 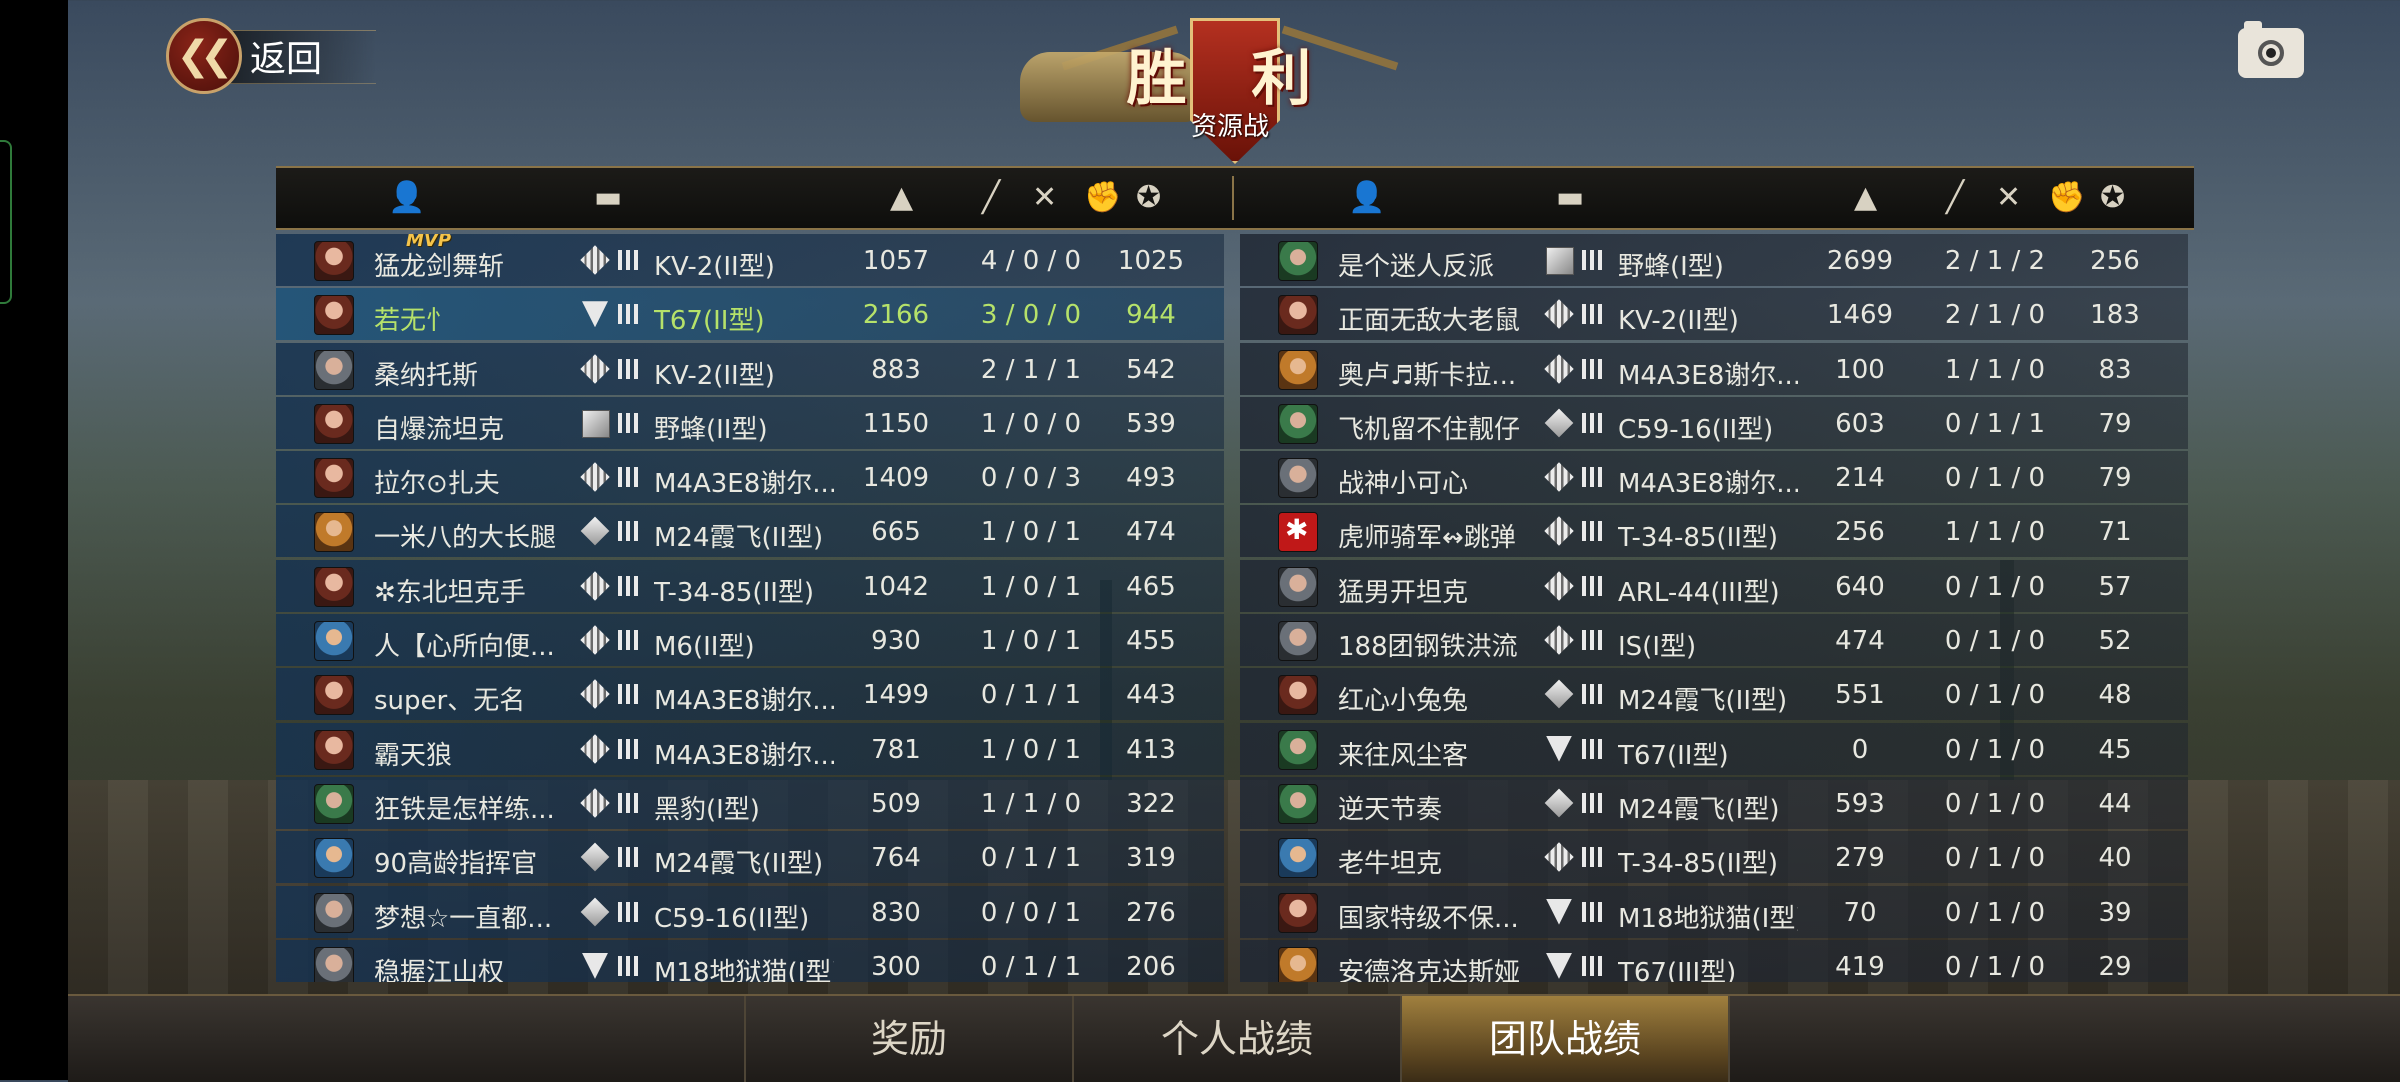 I want to click on player-row: 90高龄指挥官 M24霞飞(II型) 764 0 / 1 / 1 319, so click(x=750, y=857).